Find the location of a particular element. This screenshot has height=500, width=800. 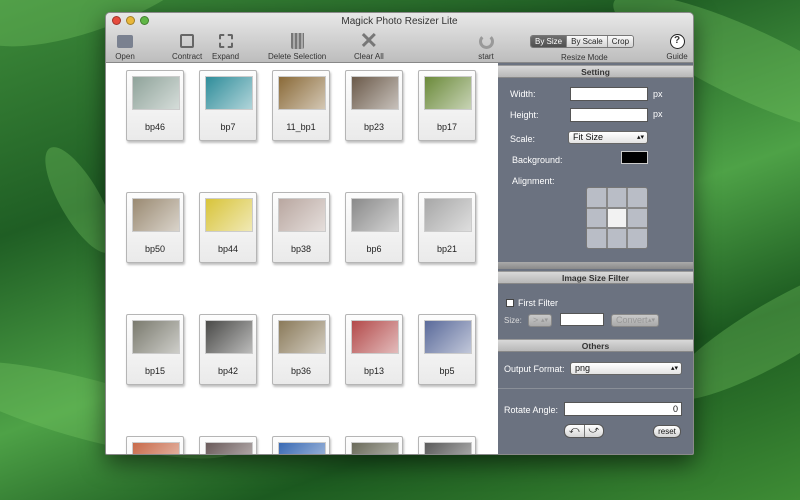

align-top is located at coordinates (617, 197).